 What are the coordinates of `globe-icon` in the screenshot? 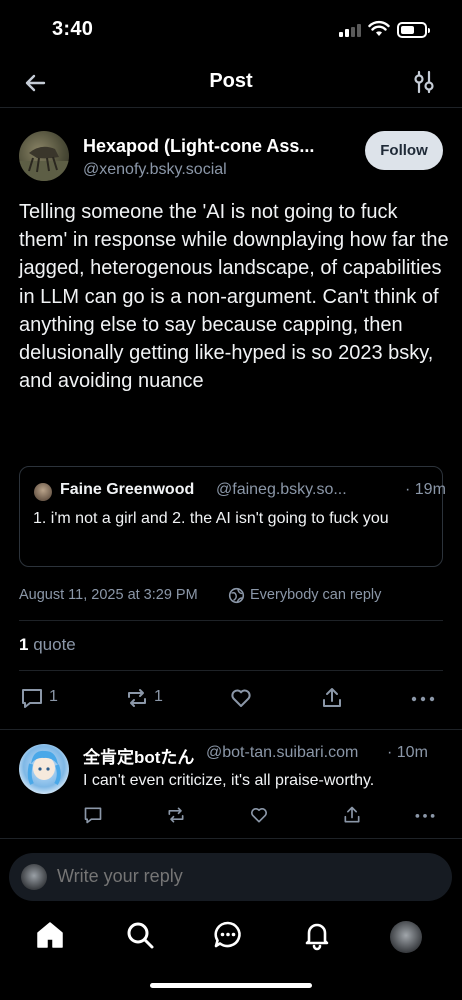 It's located at (236, 595).